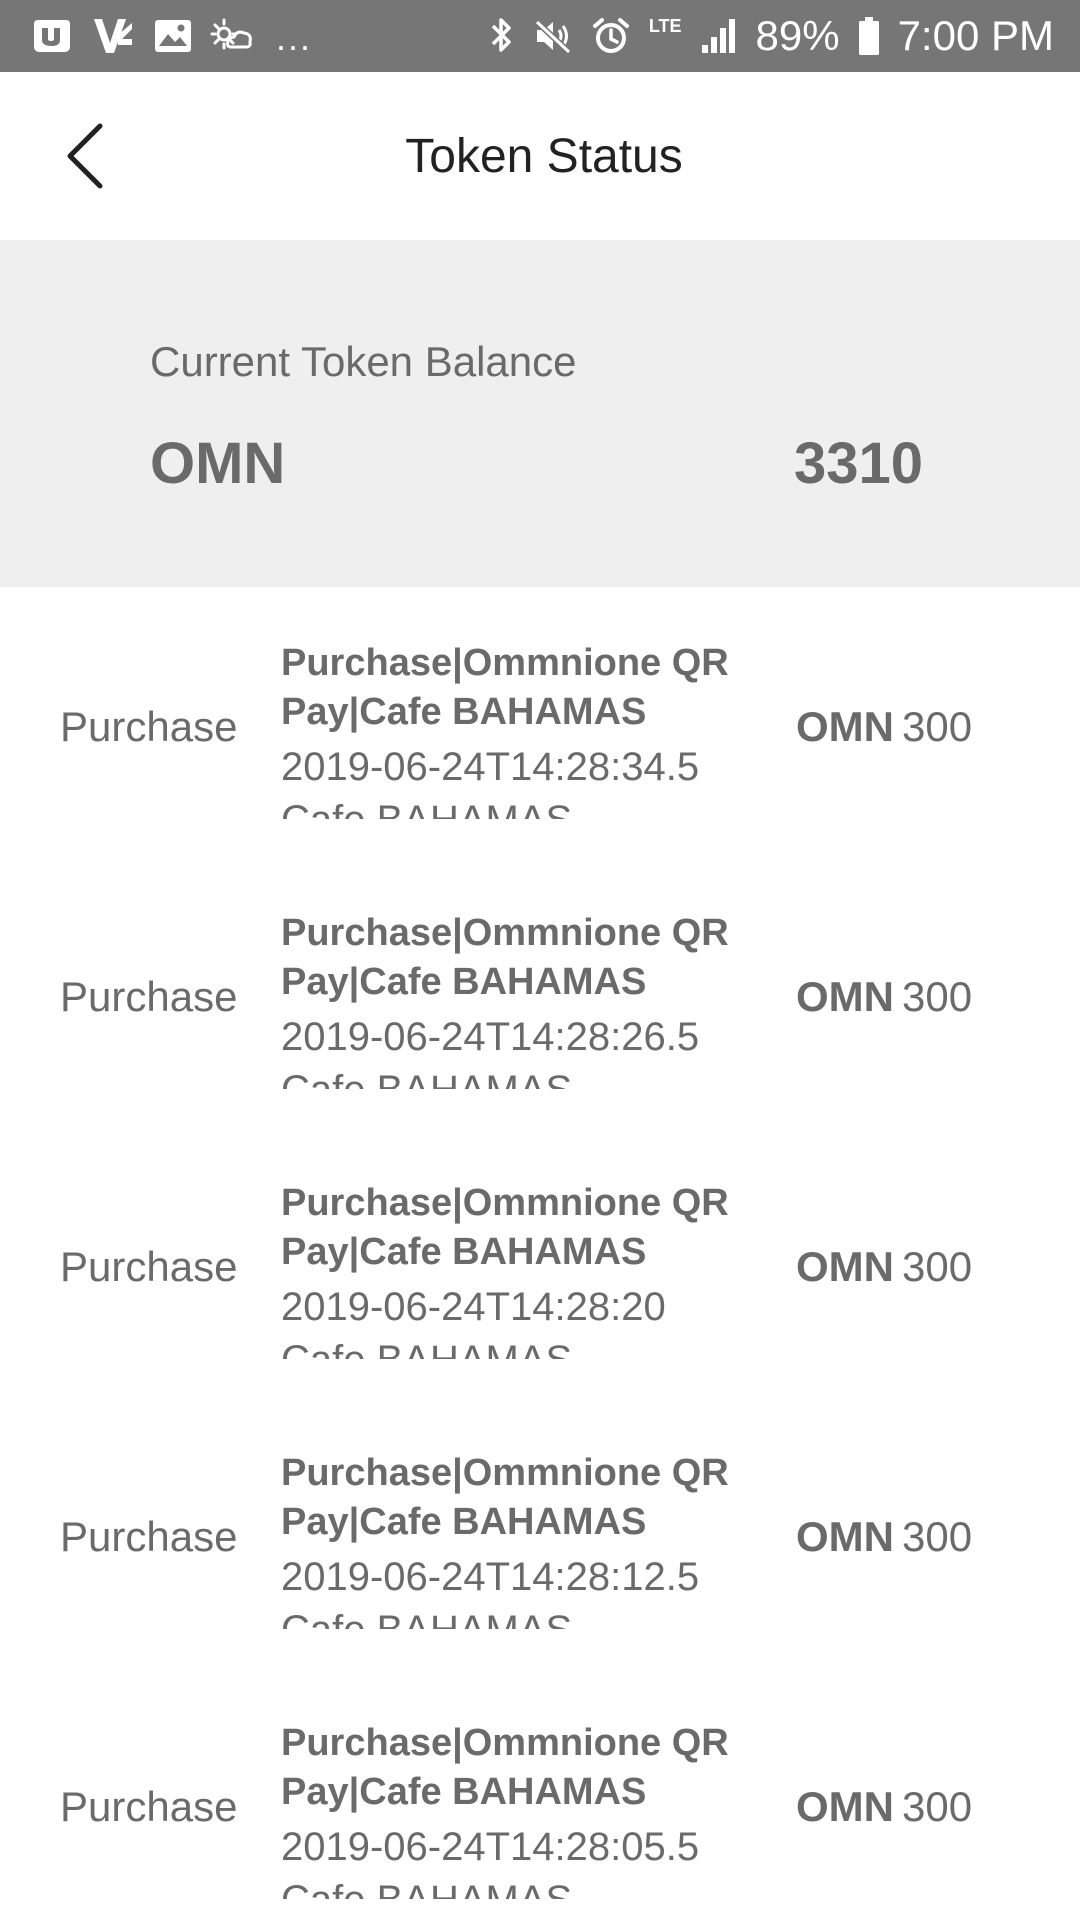 Image resolution: width=1080 pixels, height=1920 pixels. I want to click on transaction-date: 2019-06-24T14:28:26.5, so click(490, 1037).